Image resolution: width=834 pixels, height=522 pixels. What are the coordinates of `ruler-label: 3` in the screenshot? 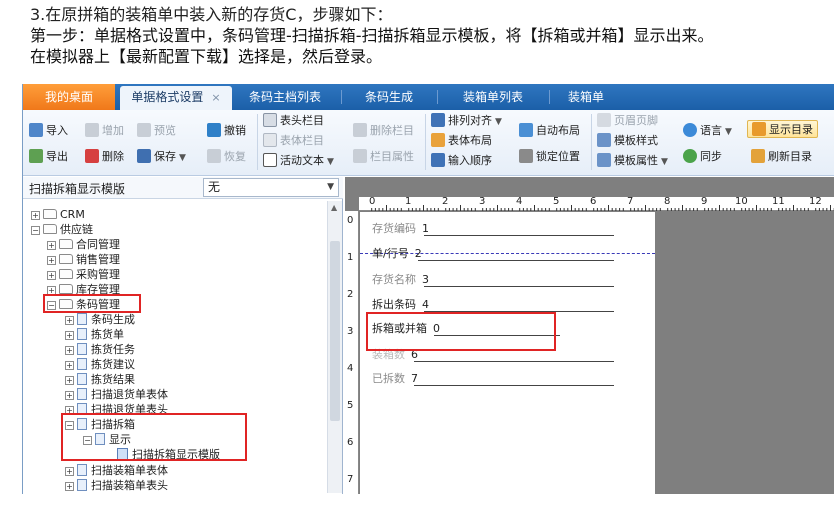 It's located at (482, 201).